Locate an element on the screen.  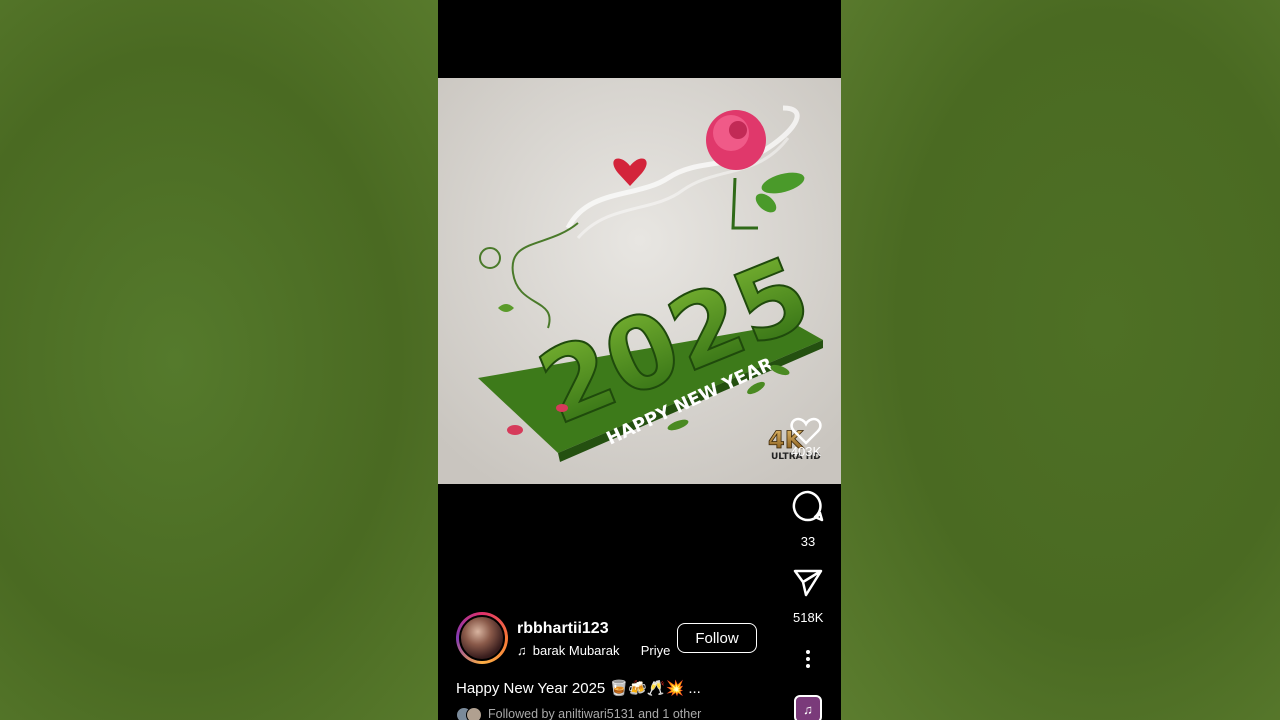
avatar is located at coordinates (482, 638).